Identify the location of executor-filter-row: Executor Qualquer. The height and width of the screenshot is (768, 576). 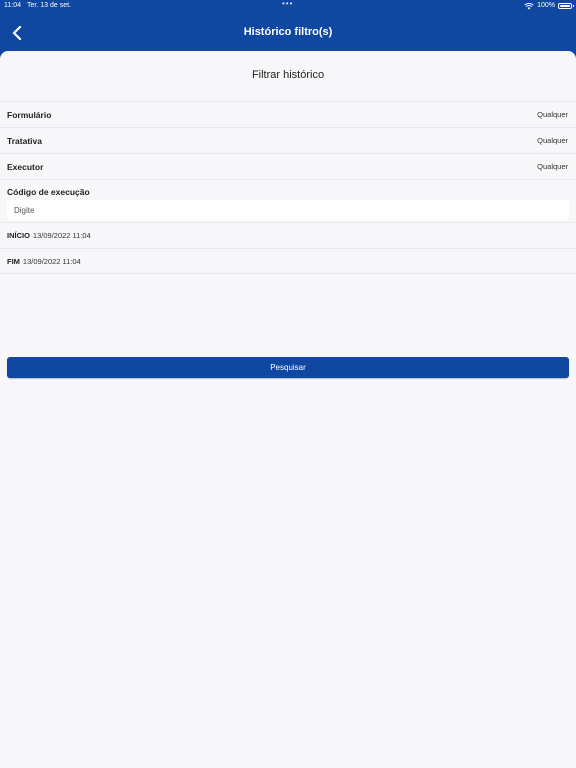
(288, 166).